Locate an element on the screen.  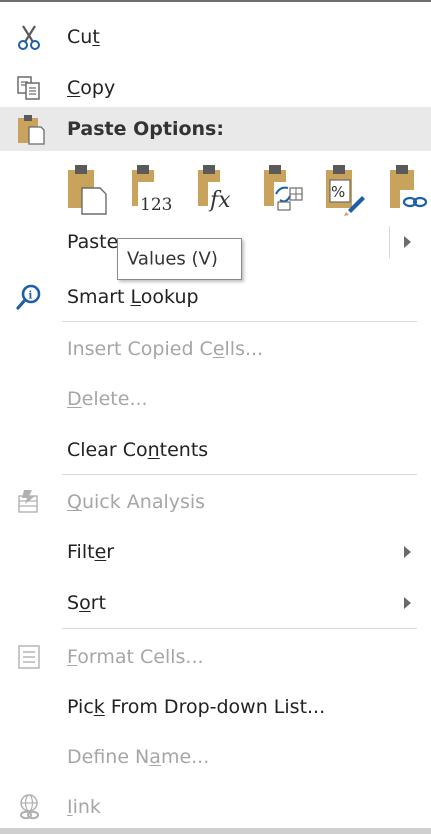
sort-label: Sort is located at coordinates (86, 603).